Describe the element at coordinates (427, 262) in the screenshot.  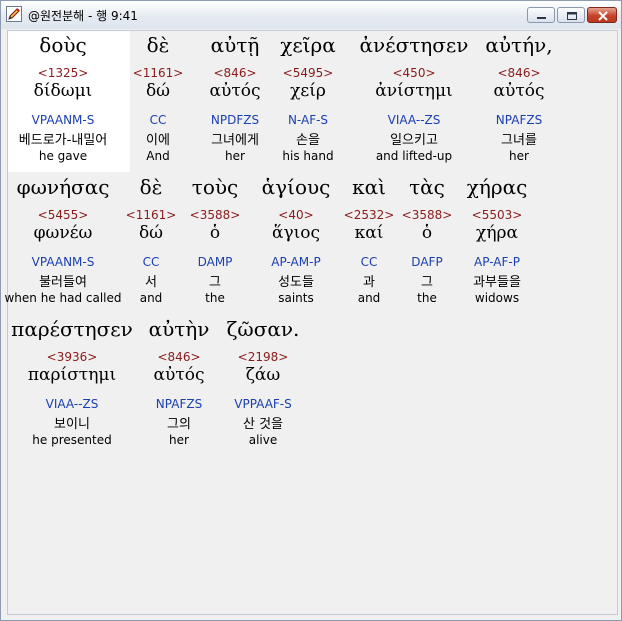
I see `word-morphology-code: DAFP` at that location.